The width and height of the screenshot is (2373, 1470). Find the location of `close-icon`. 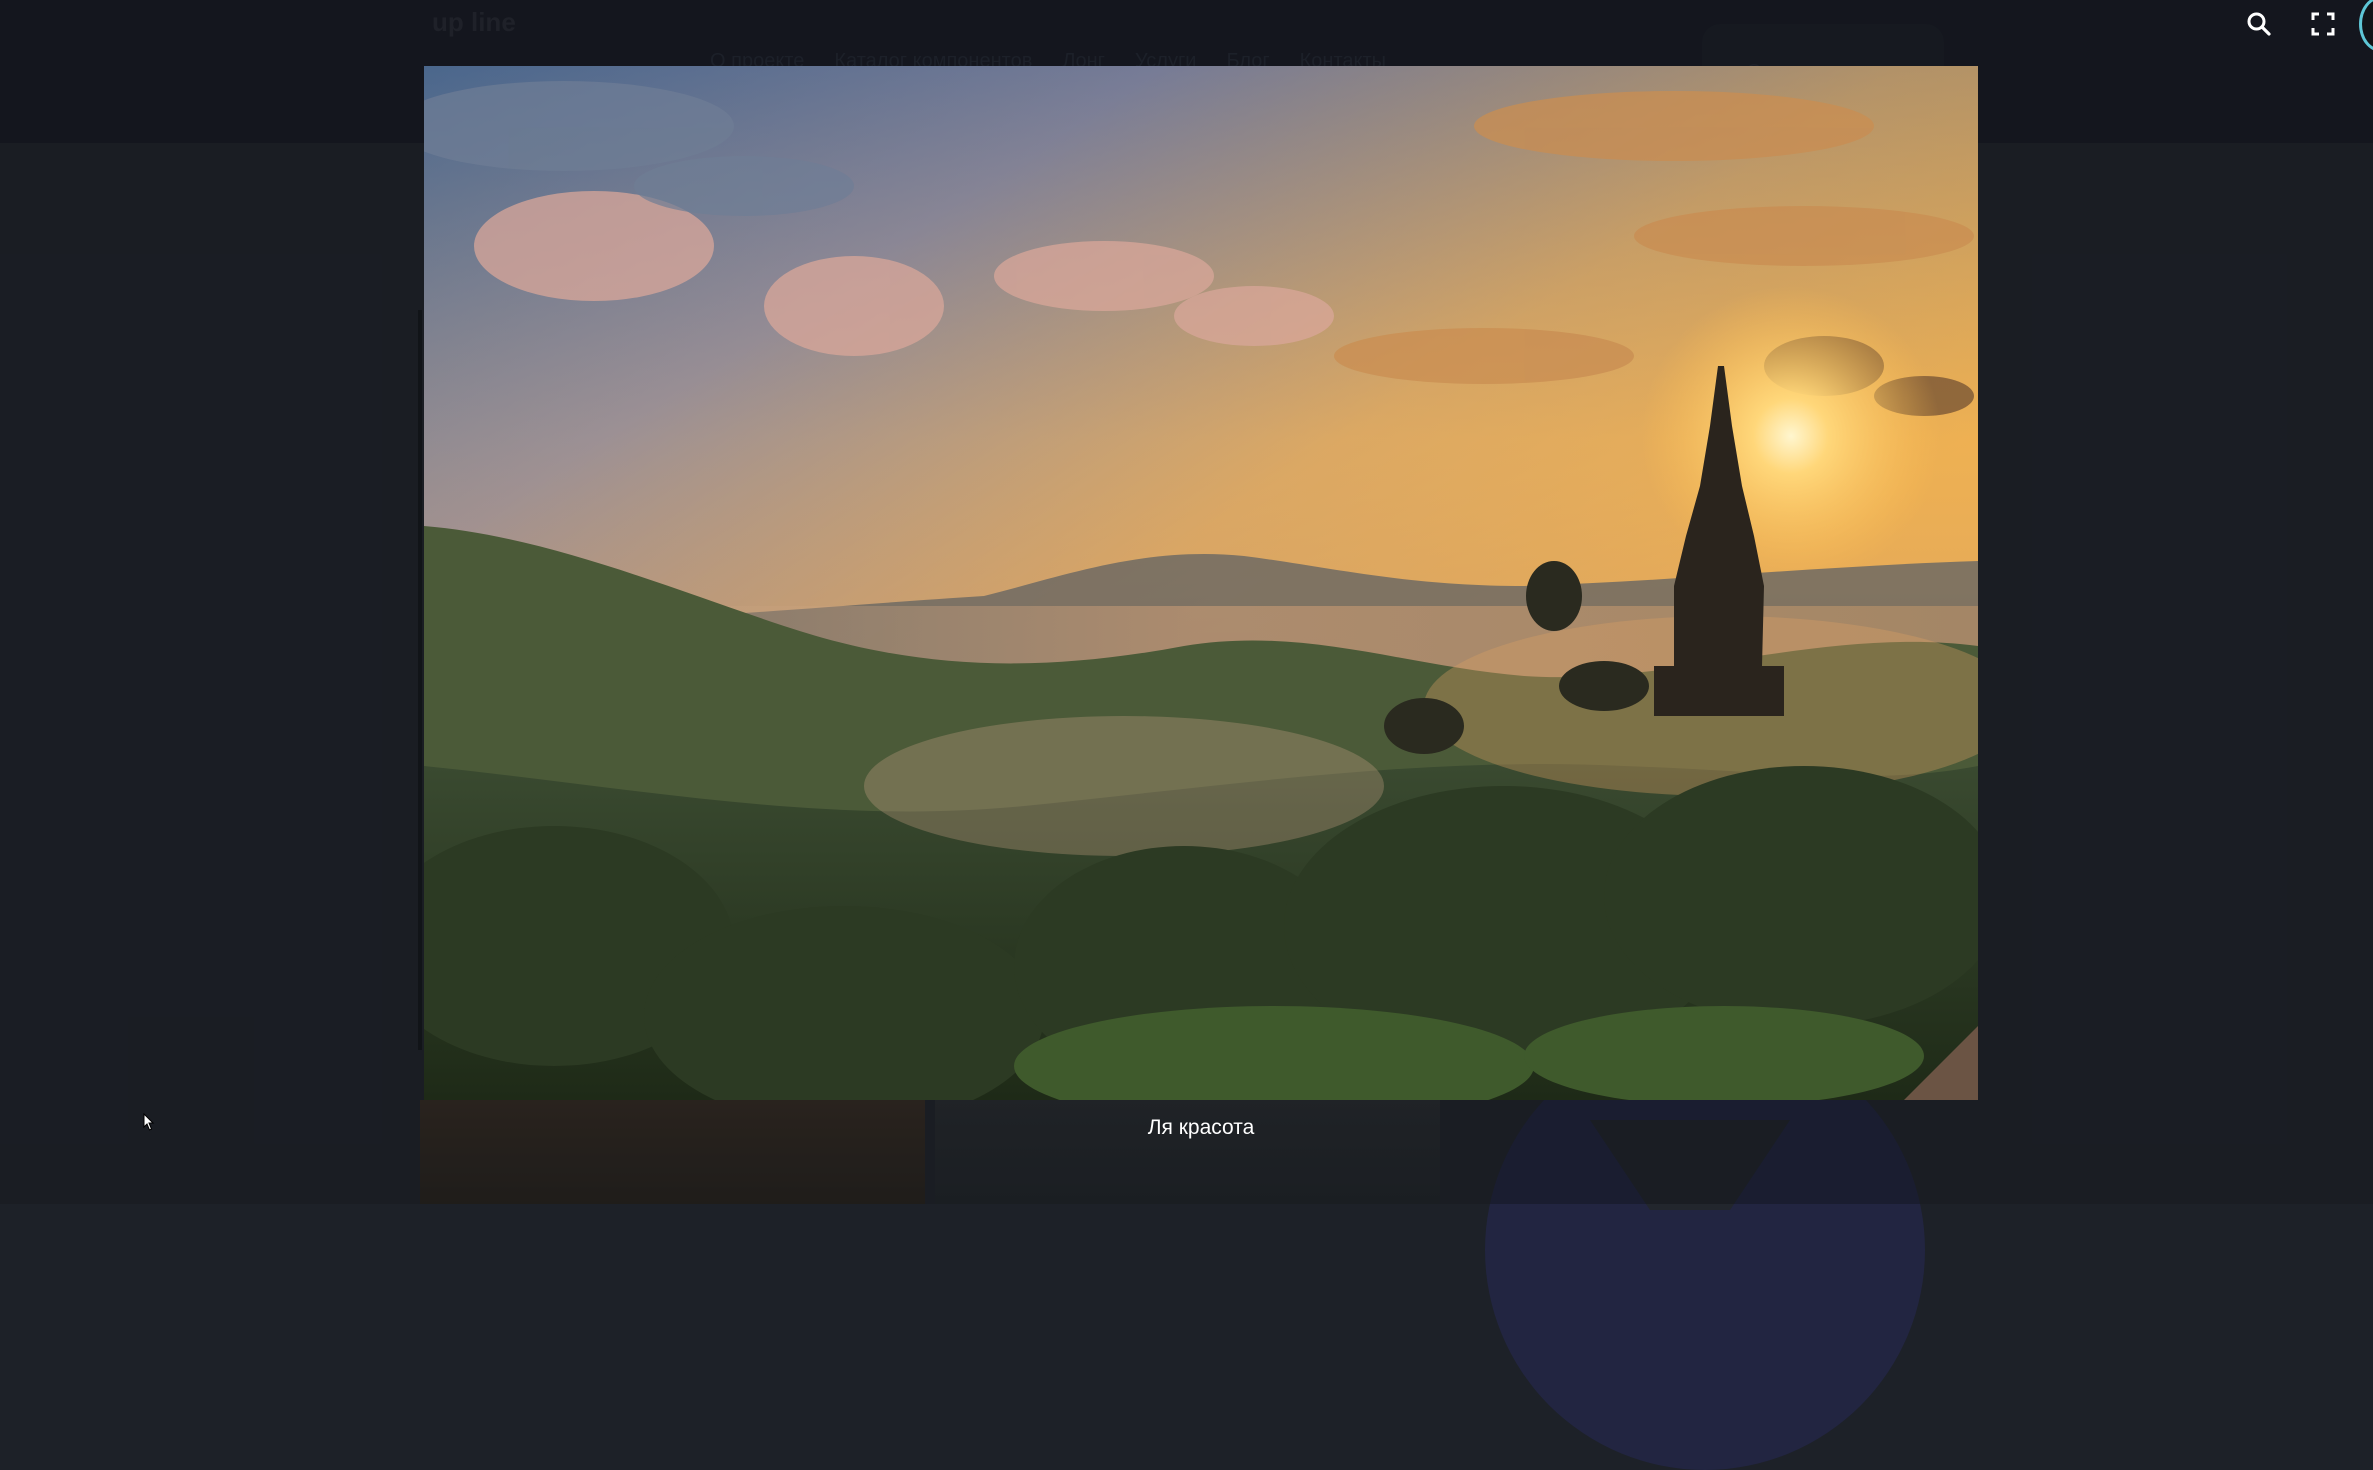

close-icon is located at coordinates (2366, 26).